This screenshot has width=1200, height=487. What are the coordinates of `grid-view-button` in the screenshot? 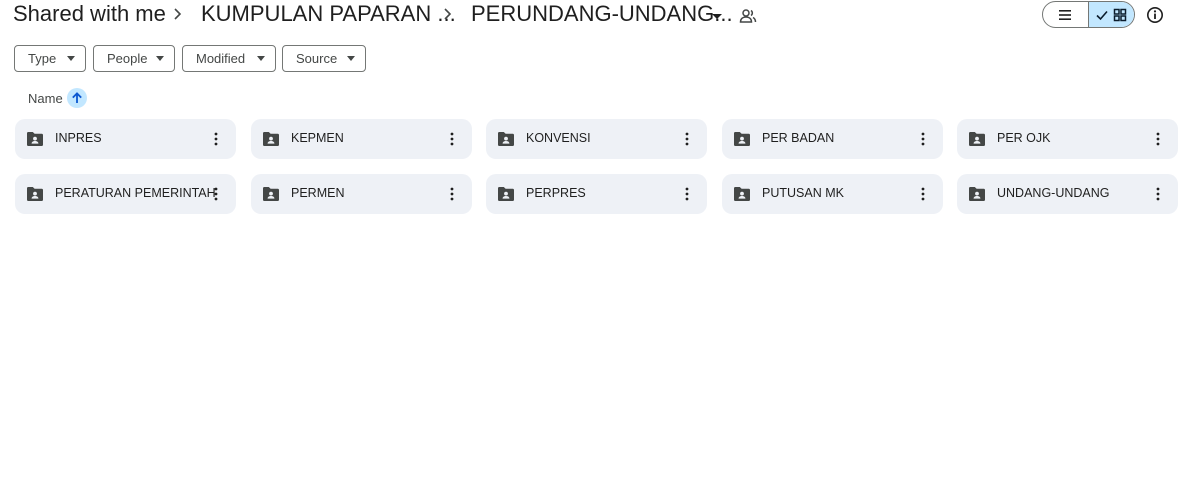 It's located at (1111, 14).